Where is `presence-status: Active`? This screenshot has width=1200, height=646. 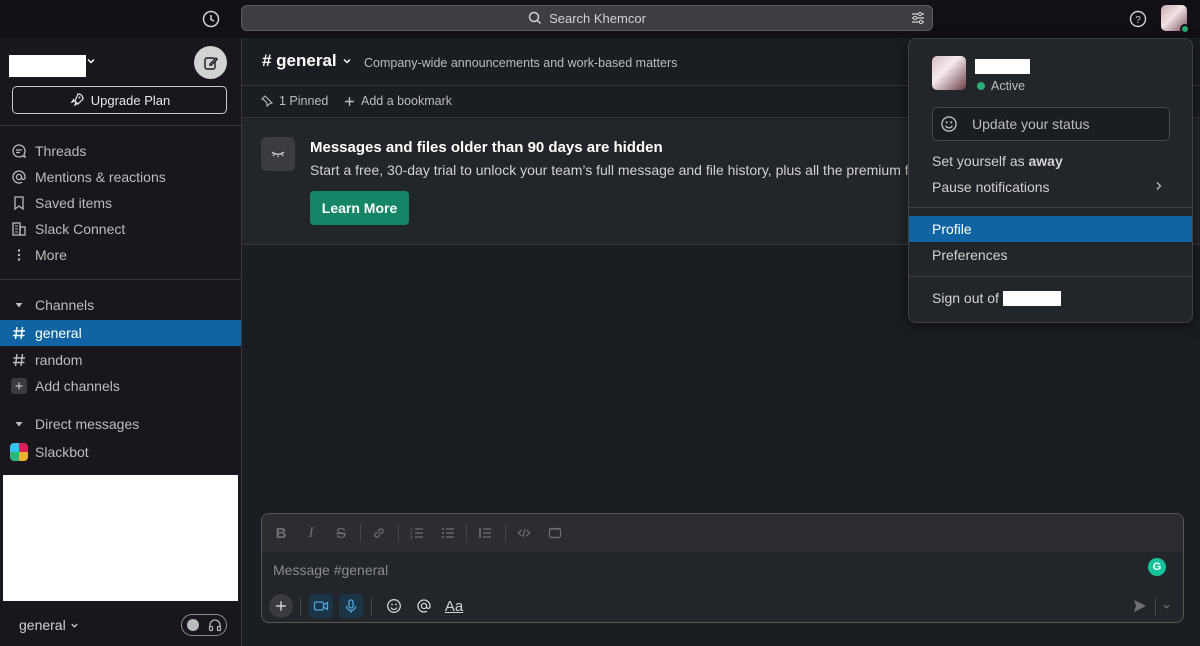
presence-status: Active is located at coordinates (1001, 86).